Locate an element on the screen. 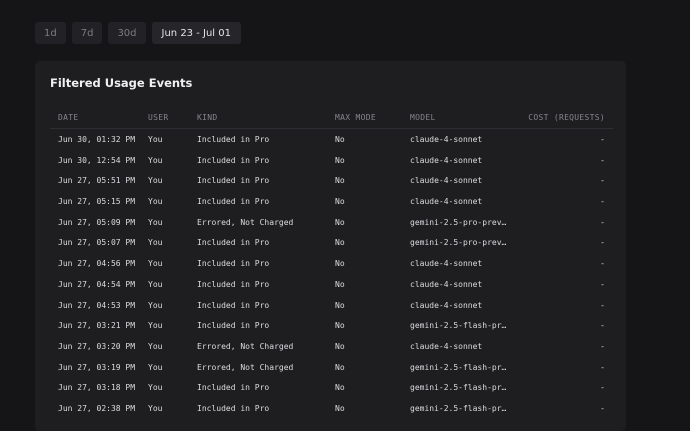 The width and height of the screenshot is (690, 431). cell-date: Jun 27, 05:51 PM is located at coordinates (97, 181).